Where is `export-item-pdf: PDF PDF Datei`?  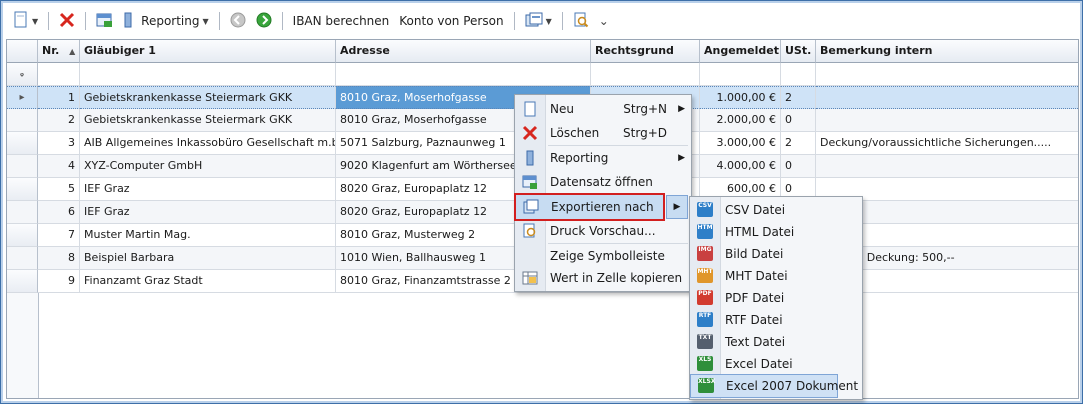 export-item-pdf: PDF PDF Datei is located at coordinates (775, 298).